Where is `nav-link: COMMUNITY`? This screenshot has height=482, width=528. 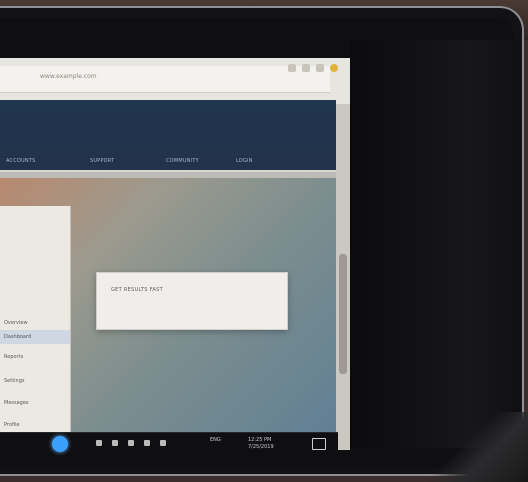
nav-link: COMMUNITY is located at coordinates (182, 161).